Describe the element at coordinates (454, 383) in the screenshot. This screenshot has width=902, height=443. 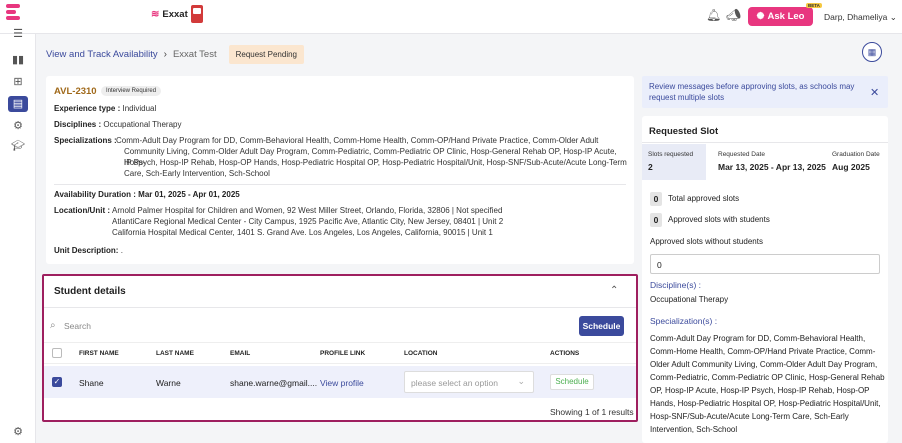
I see `location-select-placeholder: please select an option` at that location.